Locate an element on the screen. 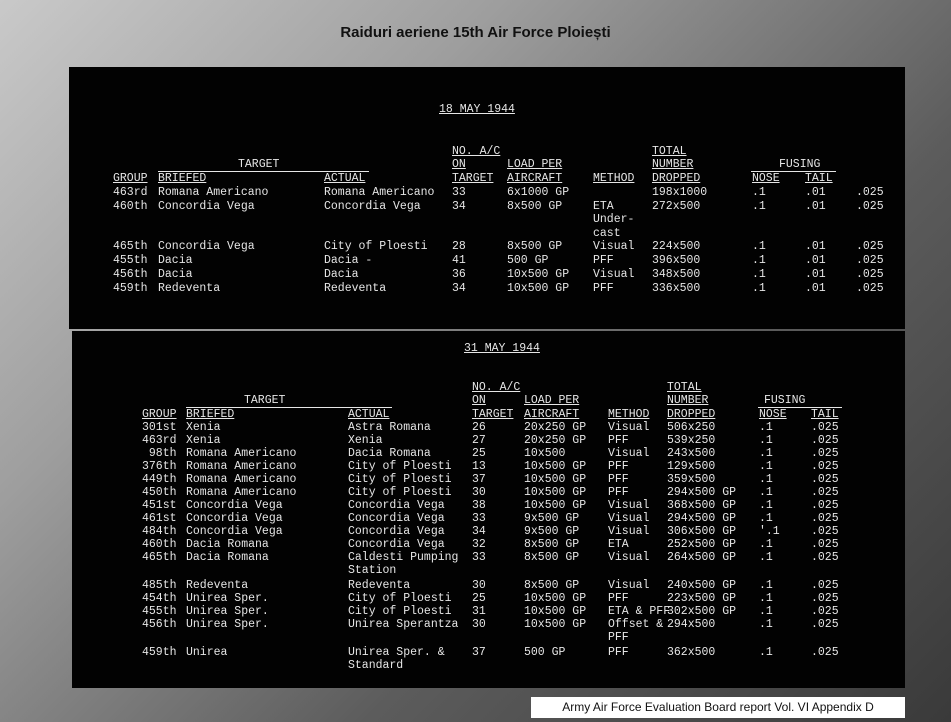  cell-load: 20x250 GP is located at coordinates (555, 440).